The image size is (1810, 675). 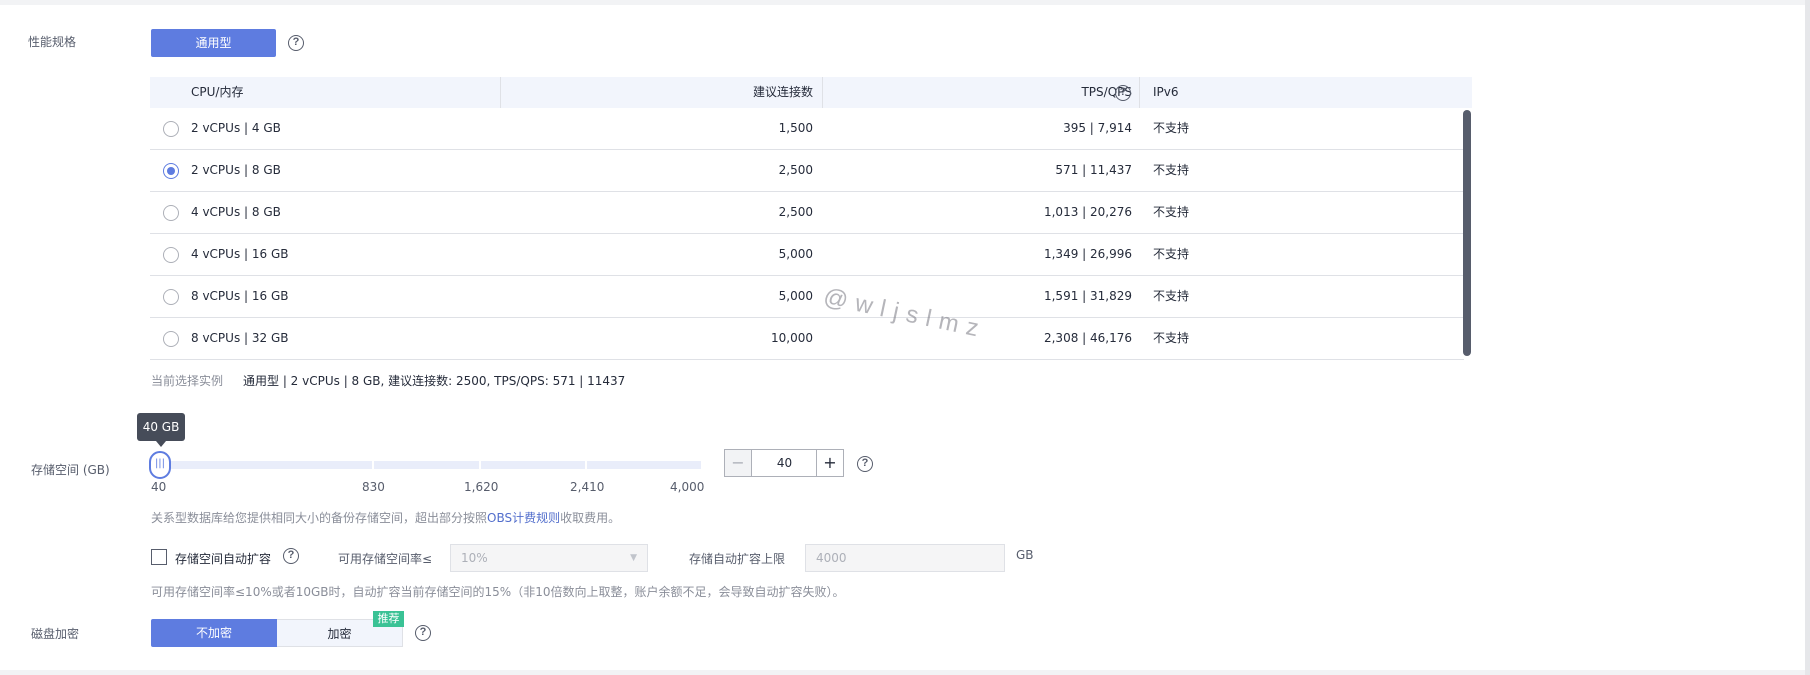 What do you see at coordinates (236, 170) in the screenshot?
I see `cell-cpu: 2 vCPUs | 8 GB` at bounding box center [236, 170].